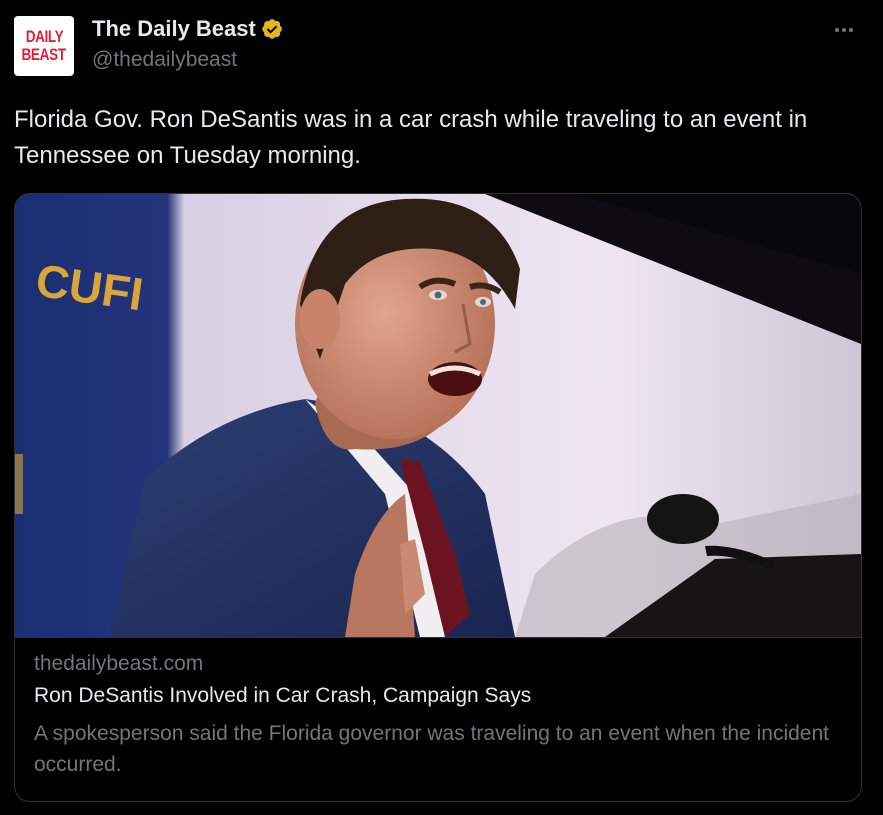 The image size is (883, 815). I want to click on avatar-logo-line1: DAILY, so click(44, 36).